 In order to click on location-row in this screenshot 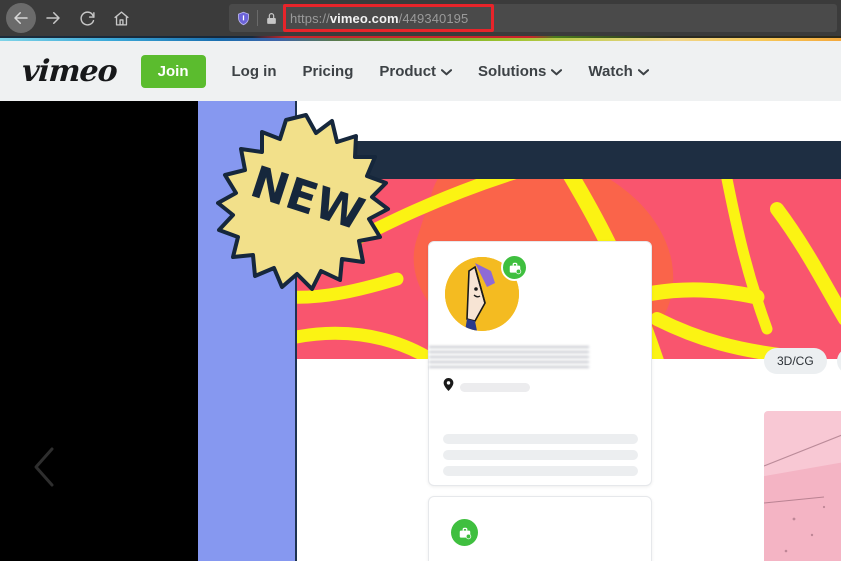, I will do `click(486, 387)`.